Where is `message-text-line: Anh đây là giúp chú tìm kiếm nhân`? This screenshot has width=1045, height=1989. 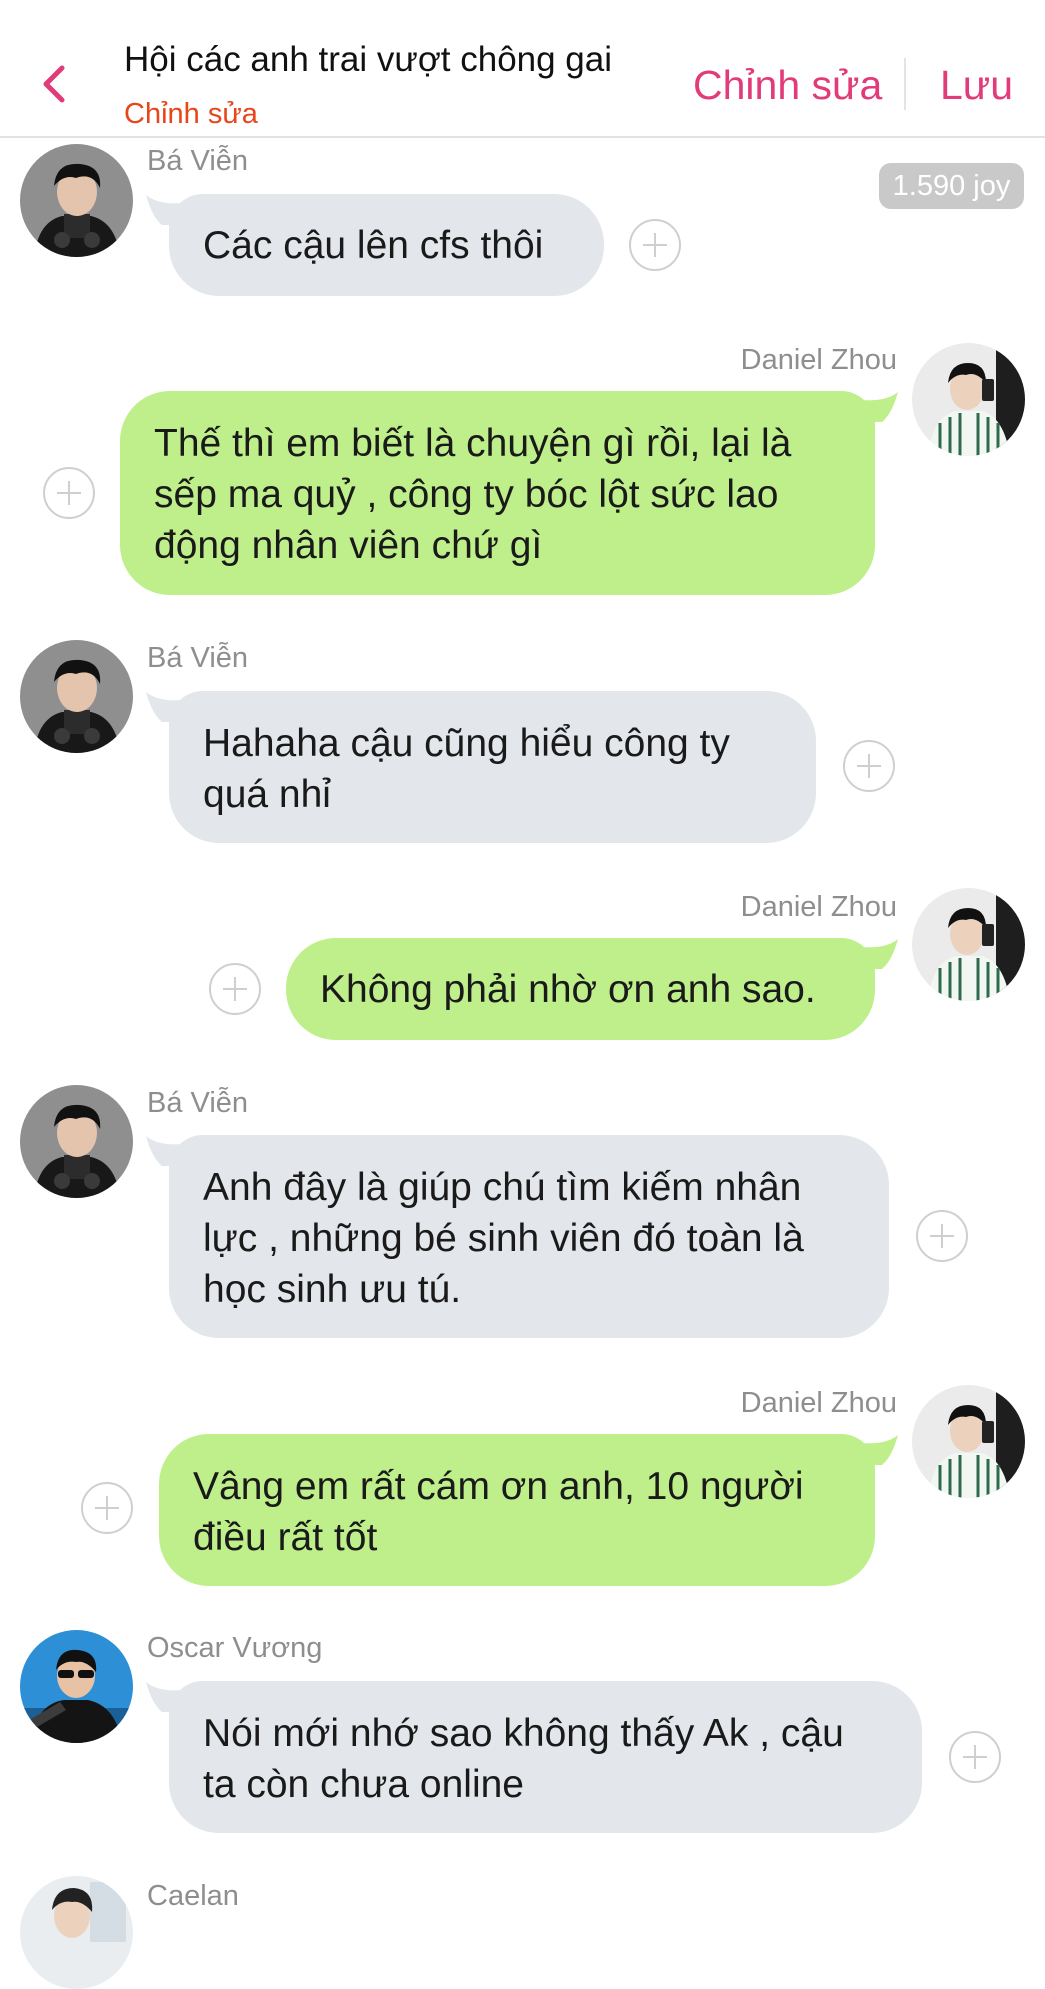
message-text-line: Anh đây là giúp chú tìm kiếm nhân is located at coordinates (502, 1187).